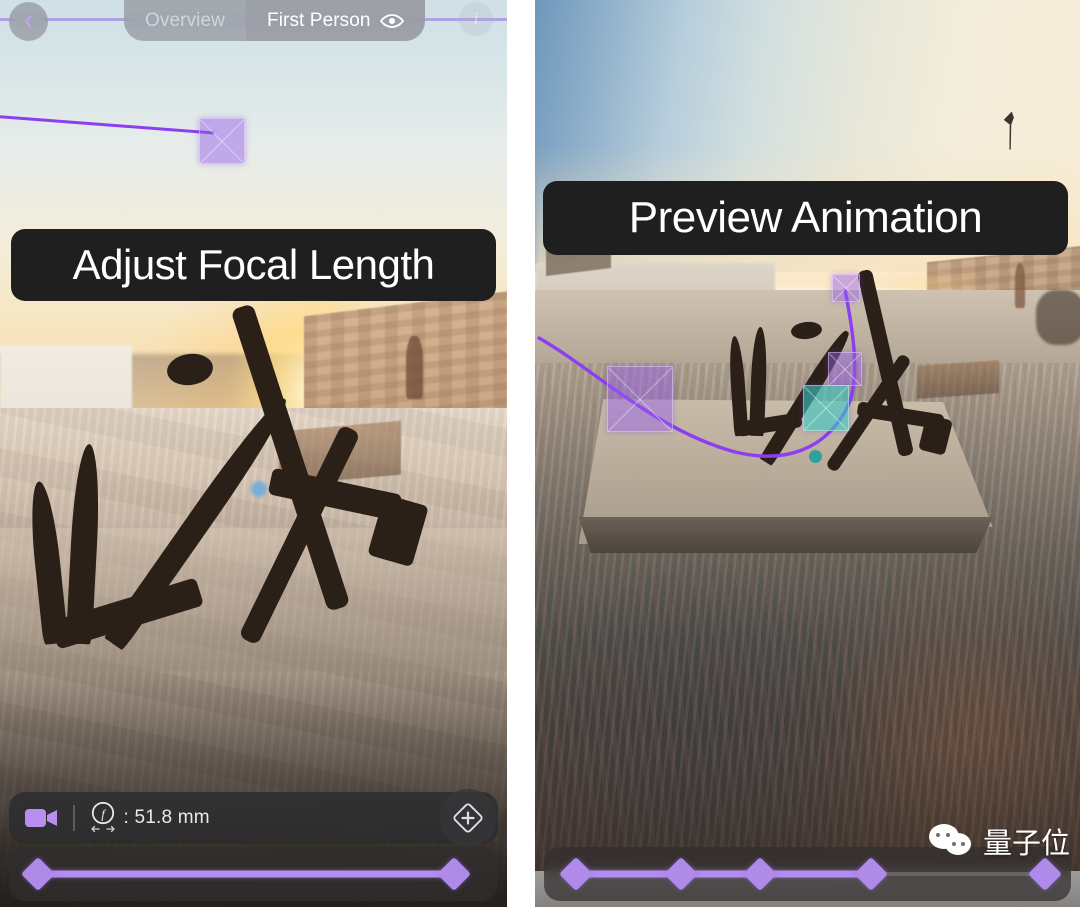  I want to click on diamond-plus-icon, so click(468, 818).